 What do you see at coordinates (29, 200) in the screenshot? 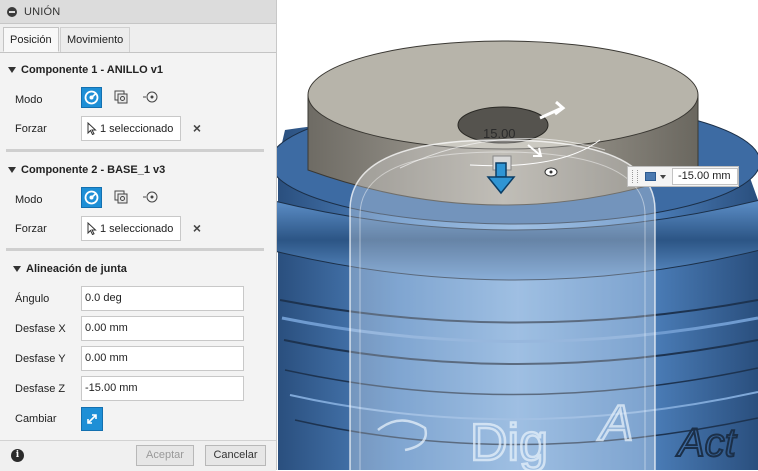
I see `mode-label-2: Modo` at bounding box center [29, 200].